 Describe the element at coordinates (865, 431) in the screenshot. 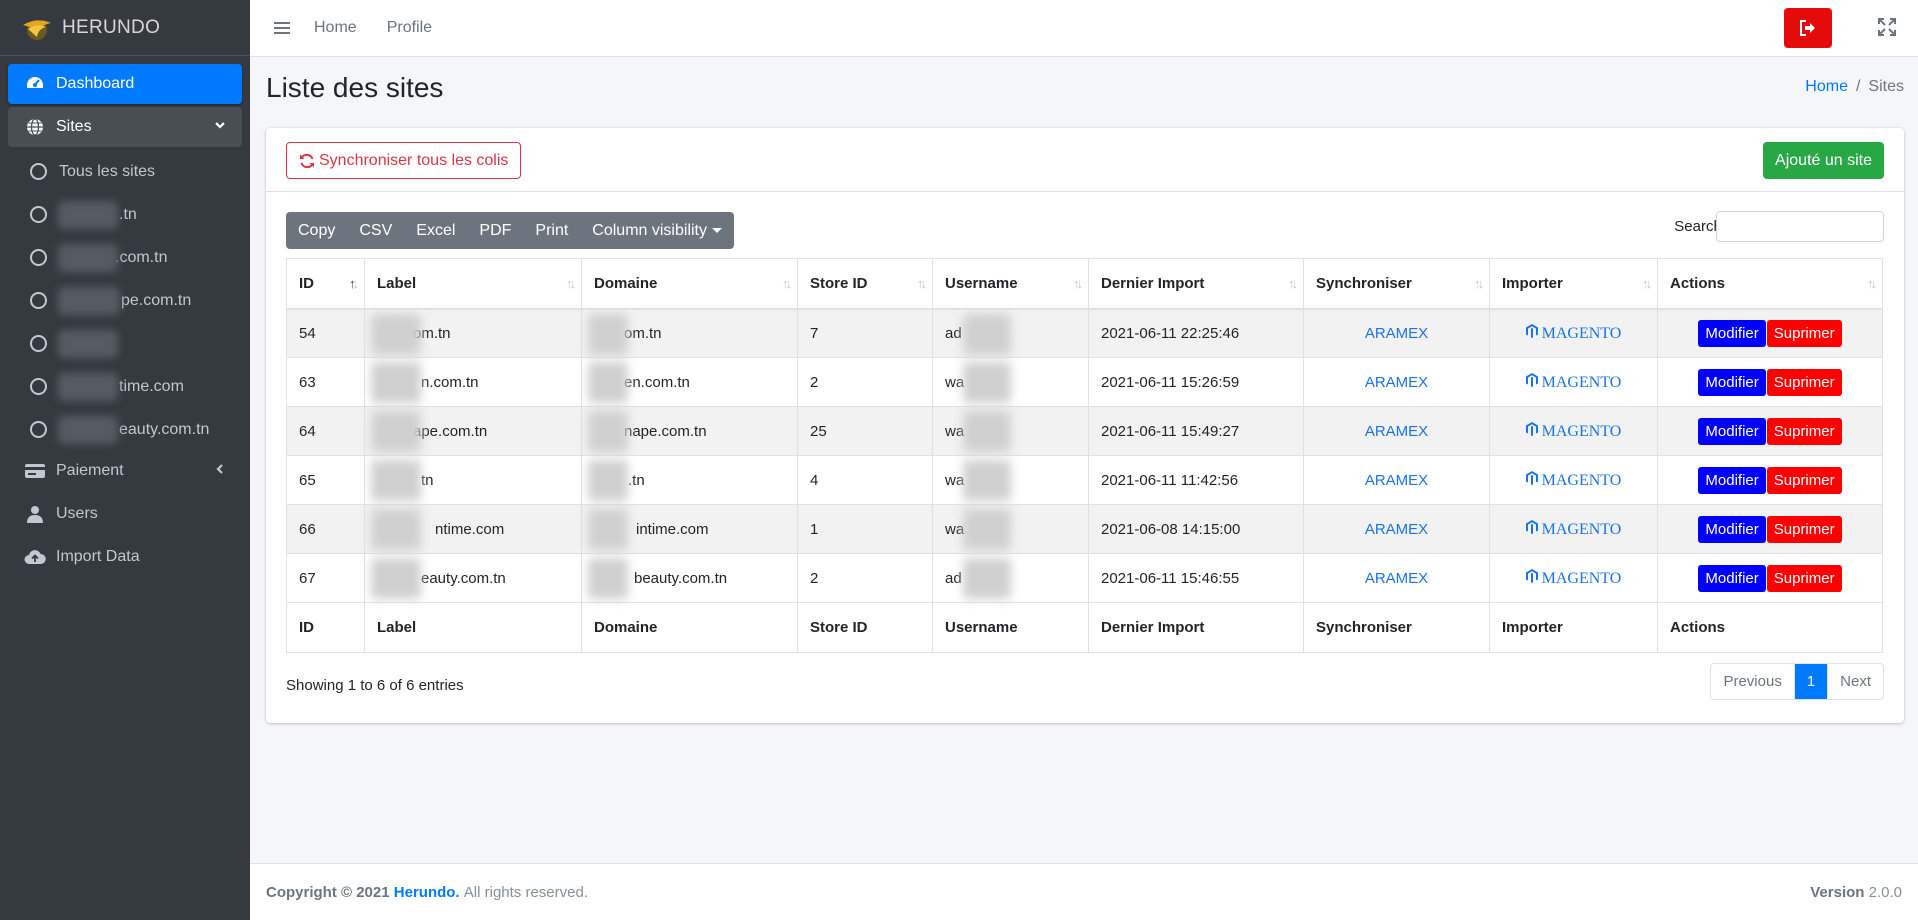

I see `cell-store-id: 25` at that location.